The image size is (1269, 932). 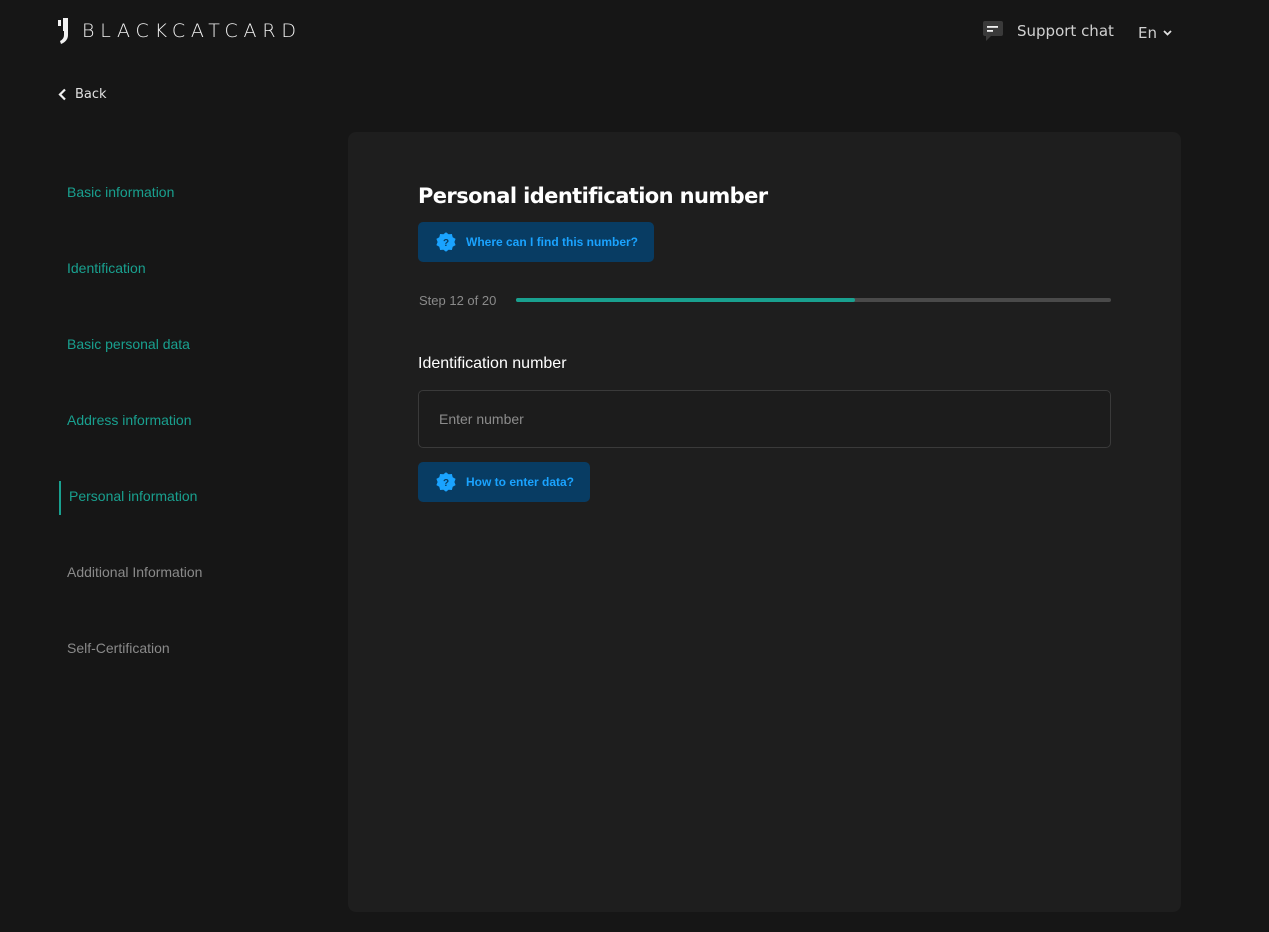 What do you see at coordinates (194, 192) in the screenshot?
I see `sidebar-item-basic-information: Basic information` at bounding box center [194, 192].